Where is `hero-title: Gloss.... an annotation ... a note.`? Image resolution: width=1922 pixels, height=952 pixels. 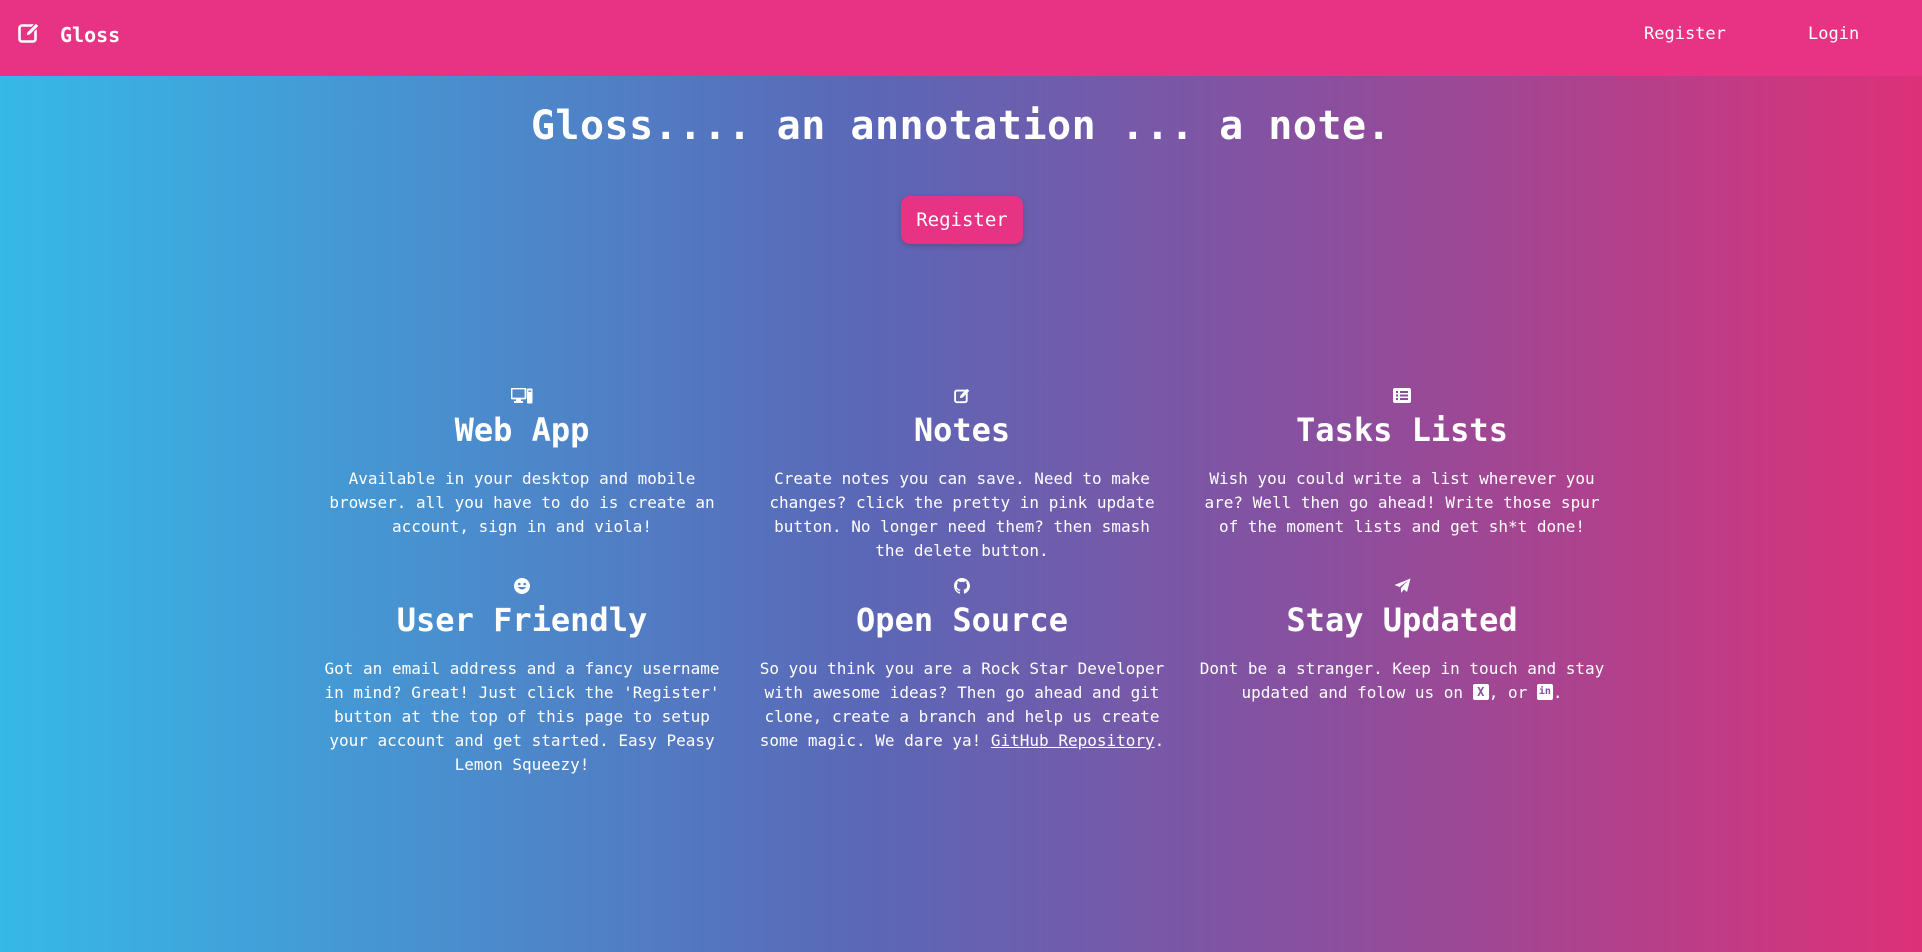 hero-title: Gloss.... an annotation ... a note. is located at coordinates (961, 126).